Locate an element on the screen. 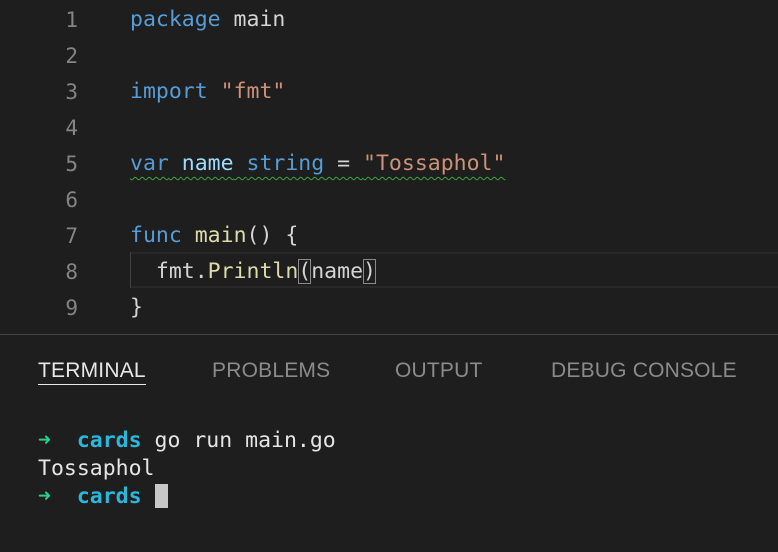 This screenshot has height=552, width=778. tab-terminal: TERMINAL is located at coordinates (92, 371).